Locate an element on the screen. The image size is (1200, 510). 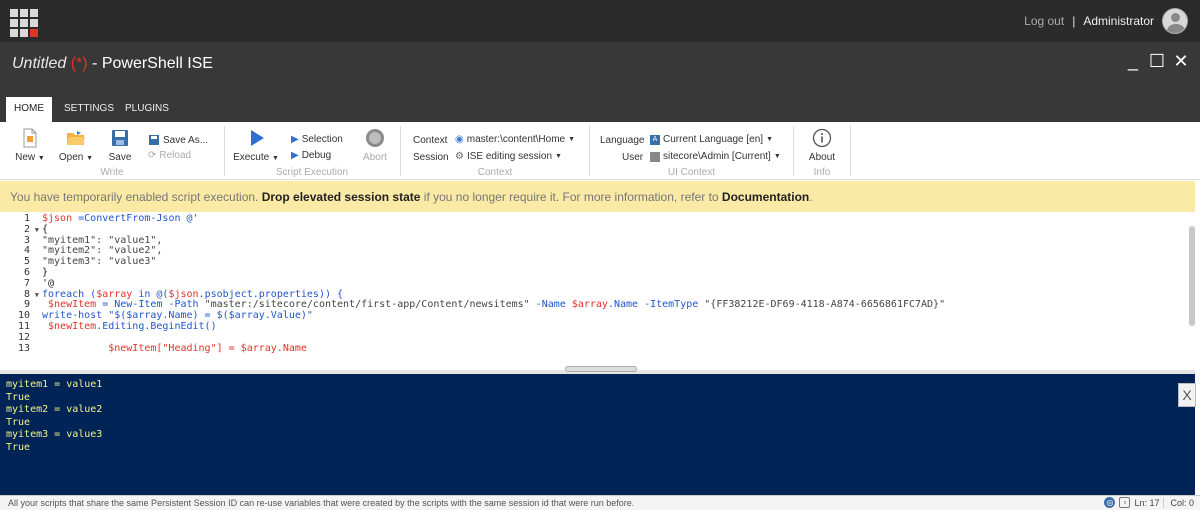
user-label: User is located at coordinates (633, 157).